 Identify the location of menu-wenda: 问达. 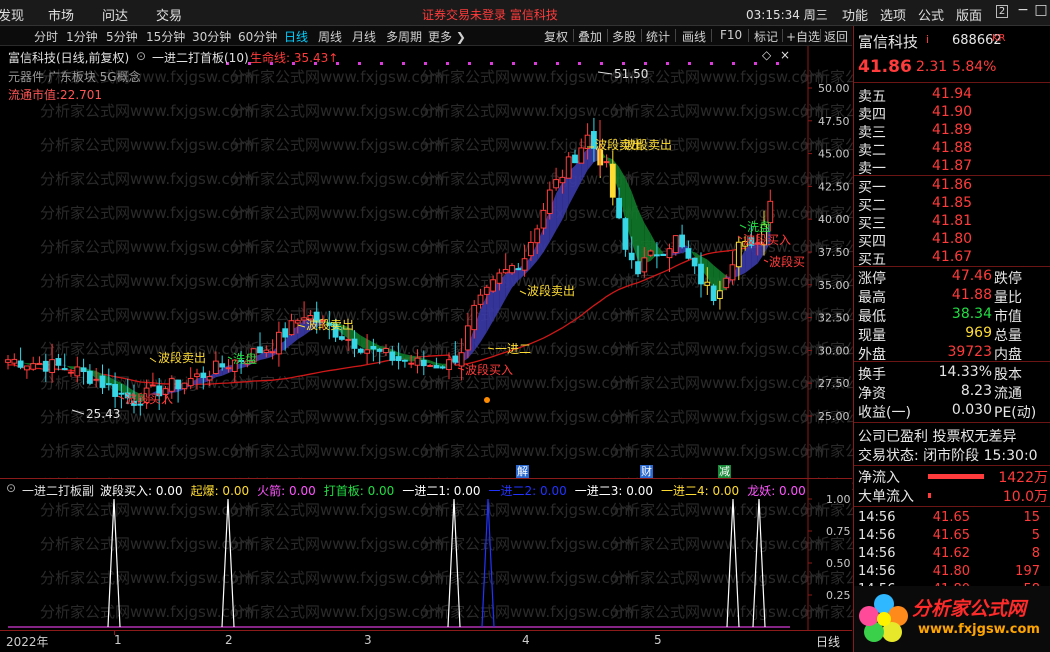
(115, 14).